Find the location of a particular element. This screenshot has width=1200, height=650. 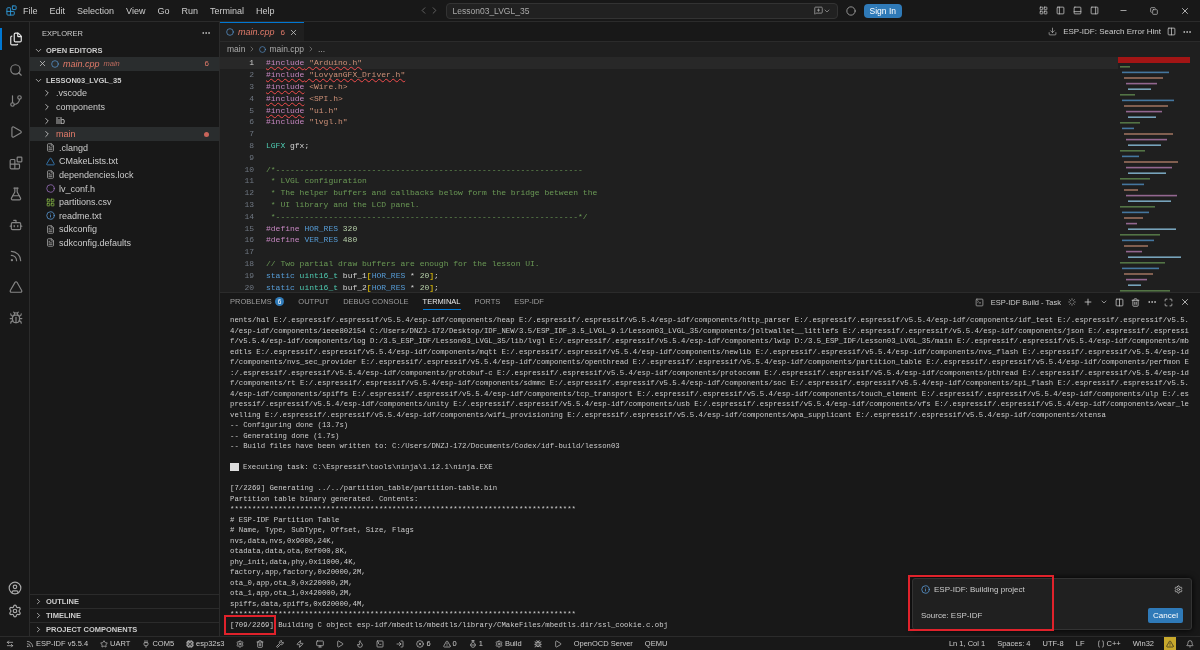

line-number: 16 is located at coordinates (248, 240).